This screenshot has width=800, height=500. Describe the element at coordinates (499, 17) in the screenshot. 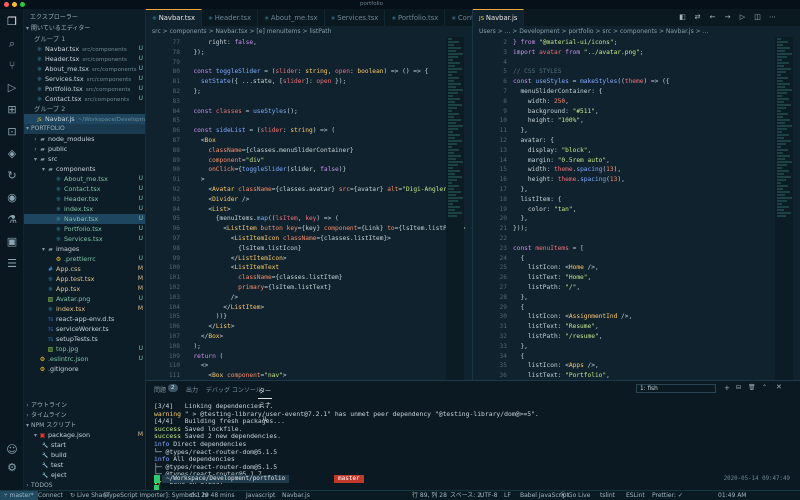

I see `editor-tab: JS Navbar.js` at that location.